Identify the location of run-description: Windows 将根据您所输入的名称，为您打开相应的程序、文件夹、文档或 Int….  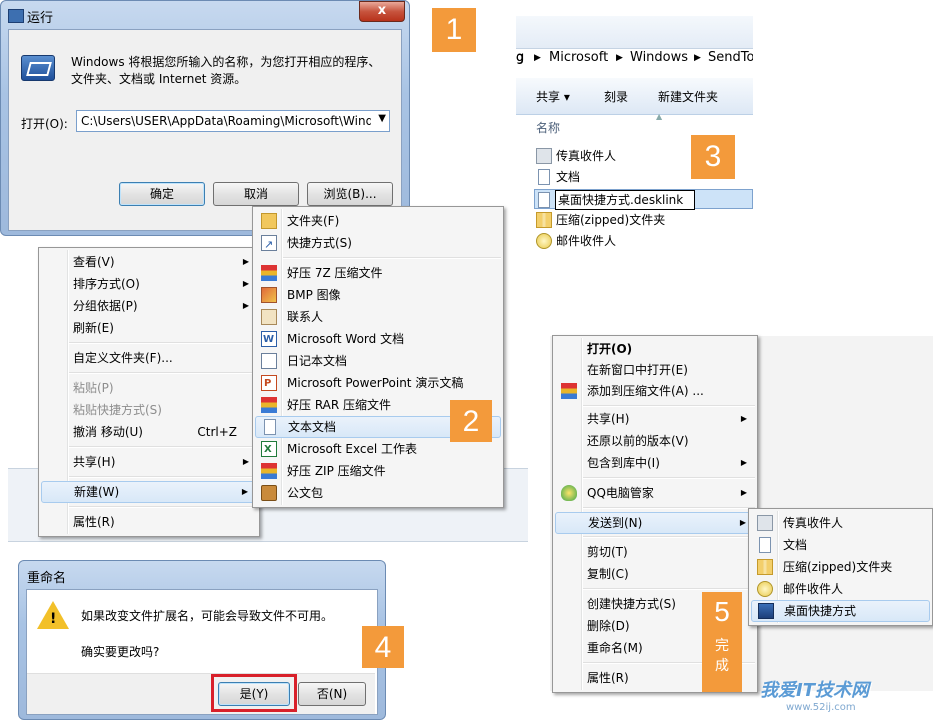
(226, 70).